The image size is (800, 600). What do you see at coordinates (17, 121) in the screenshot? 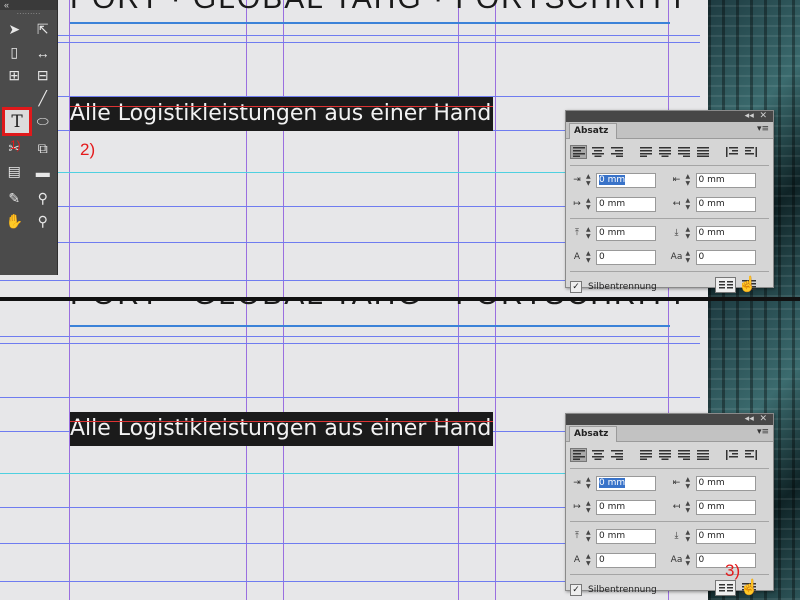
I see `type-tool-button: T` at bounding box center [17, 121].